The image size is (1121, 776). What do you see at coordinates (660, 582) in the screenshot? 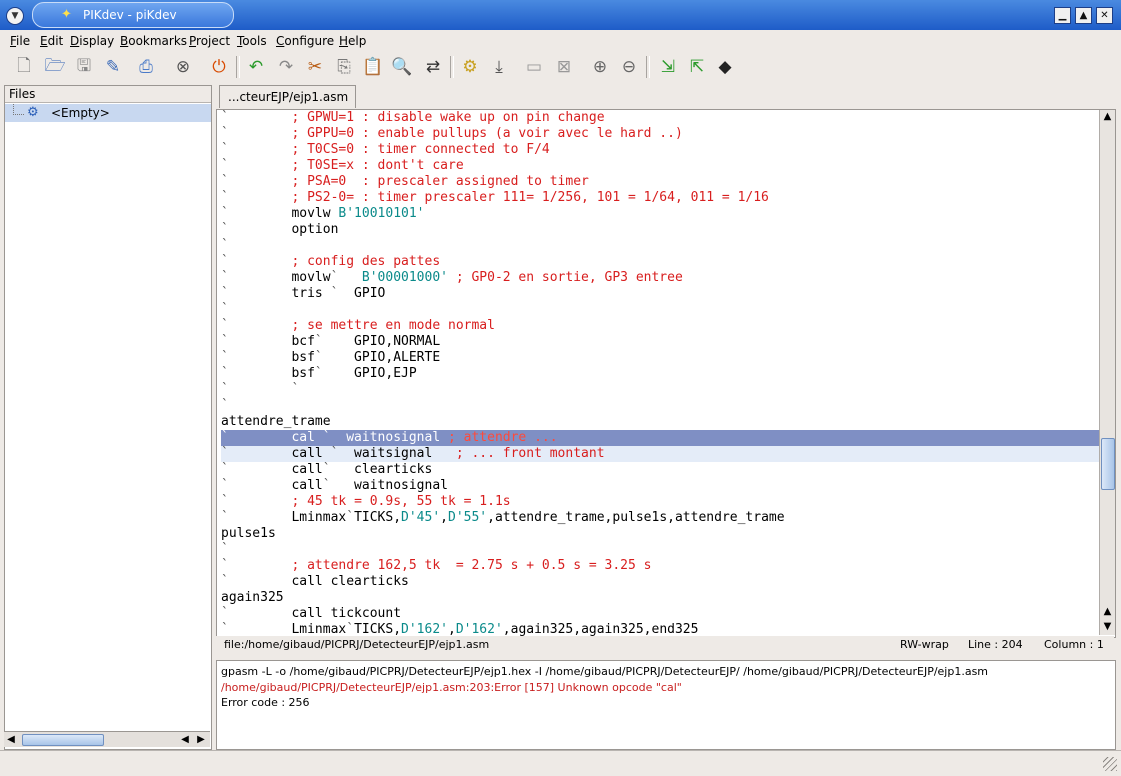
I see `code-line: ` call clearticks` at bounding box center [660, 582].